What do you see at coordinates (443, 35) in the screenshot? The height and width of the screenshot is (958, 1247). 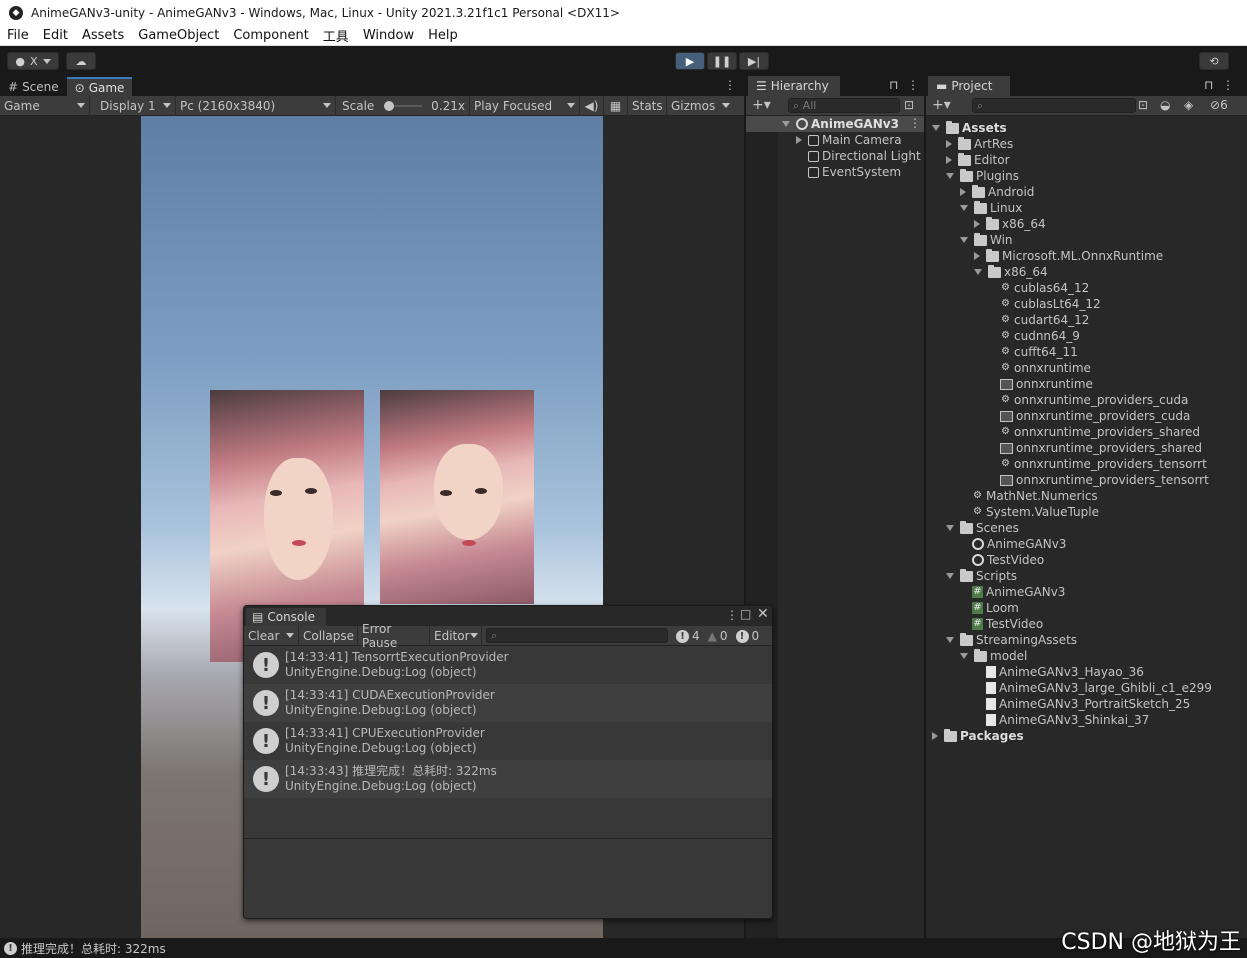 I see `menu-help: Help` at bounding box center [443, 35].